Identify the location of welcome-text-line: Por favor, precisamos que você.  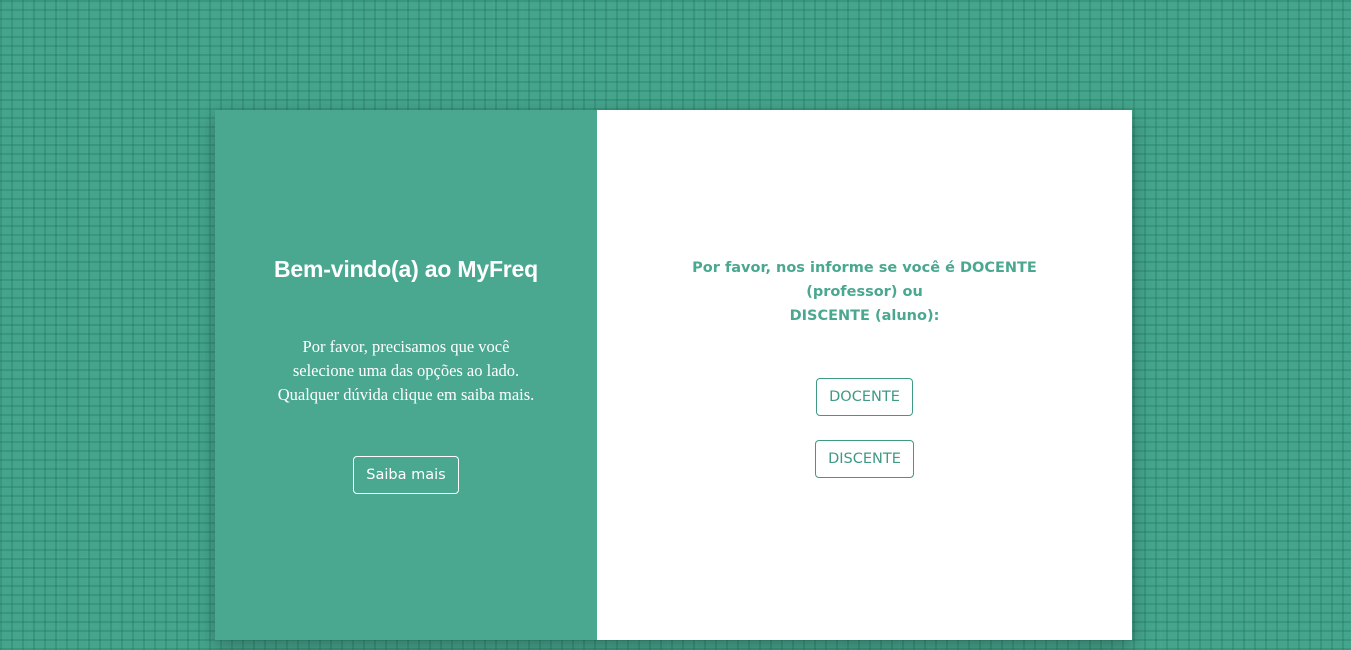
(406, 346).